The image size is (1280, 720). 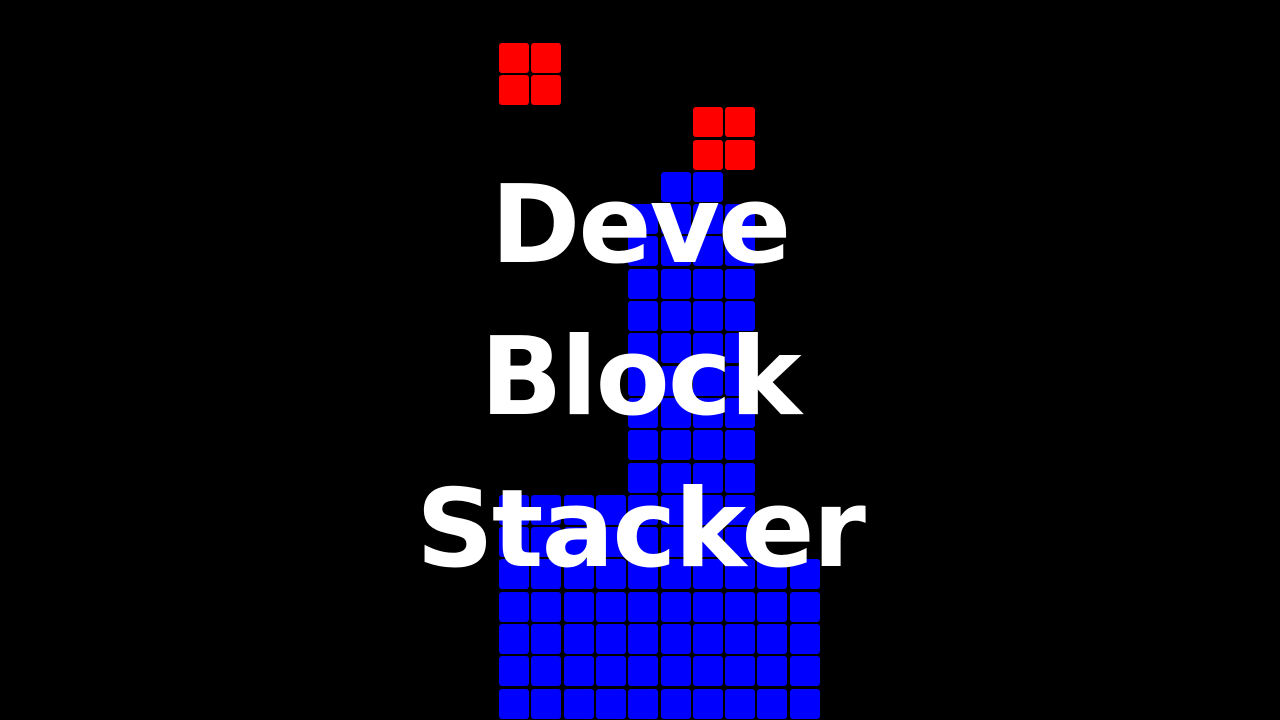 I want to click on title-line-3: Stacker, so click(x=641, y=529).